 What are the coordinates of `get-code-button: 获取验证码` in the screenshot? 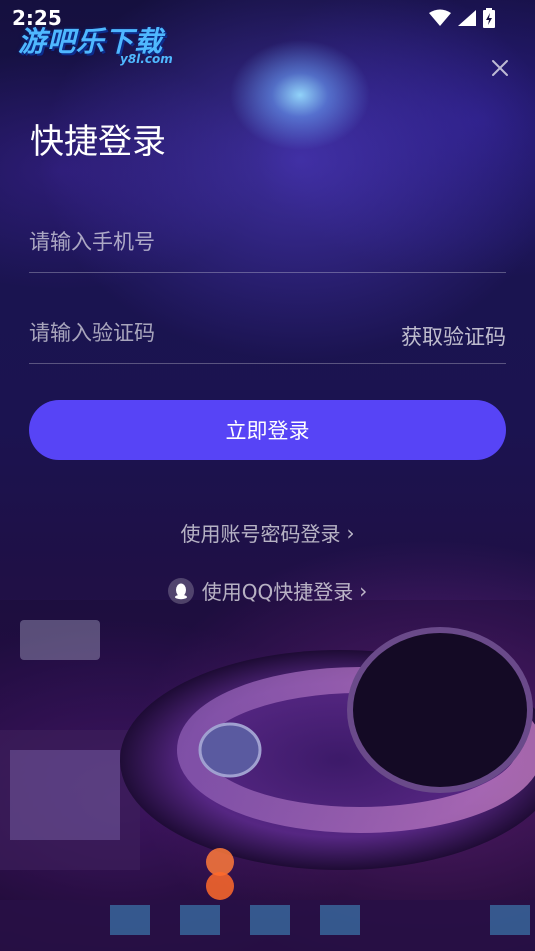 It's located at (453, 336).